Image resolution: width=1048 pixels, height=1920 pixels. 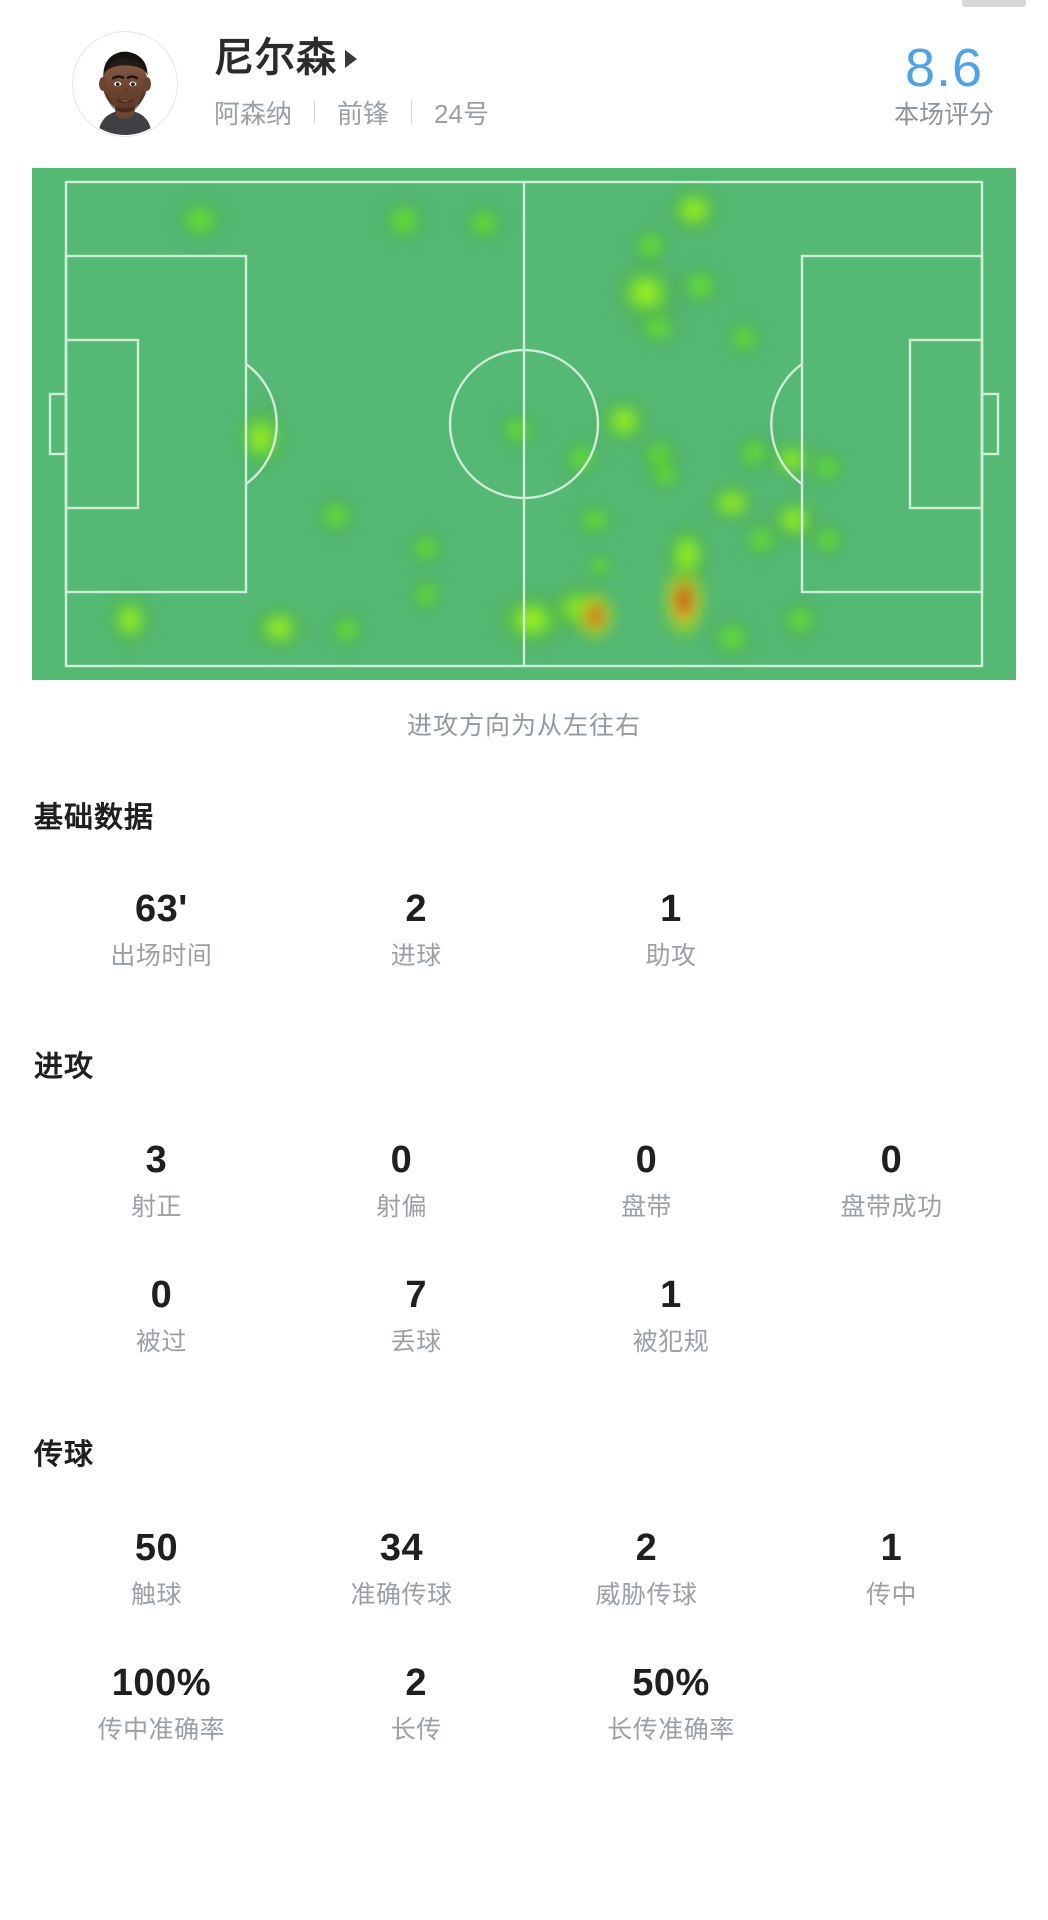 I want to click on stat-value: 100%, so click(x=161, y=1683).